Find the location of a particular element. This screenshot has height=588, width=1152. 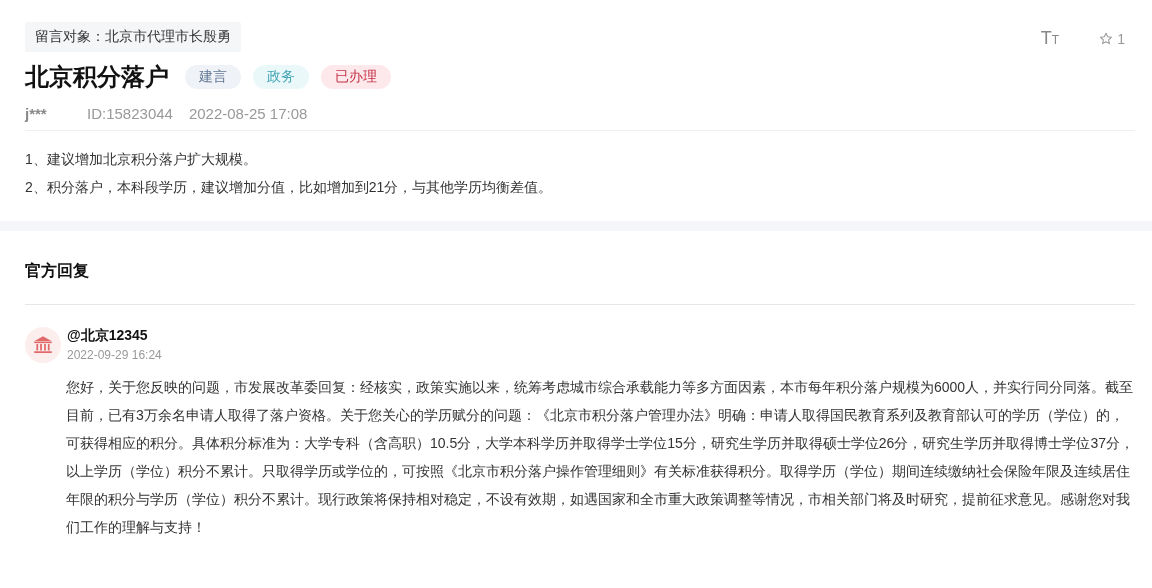

section-heading: 官方回复 is located at coordinates (580, 268).